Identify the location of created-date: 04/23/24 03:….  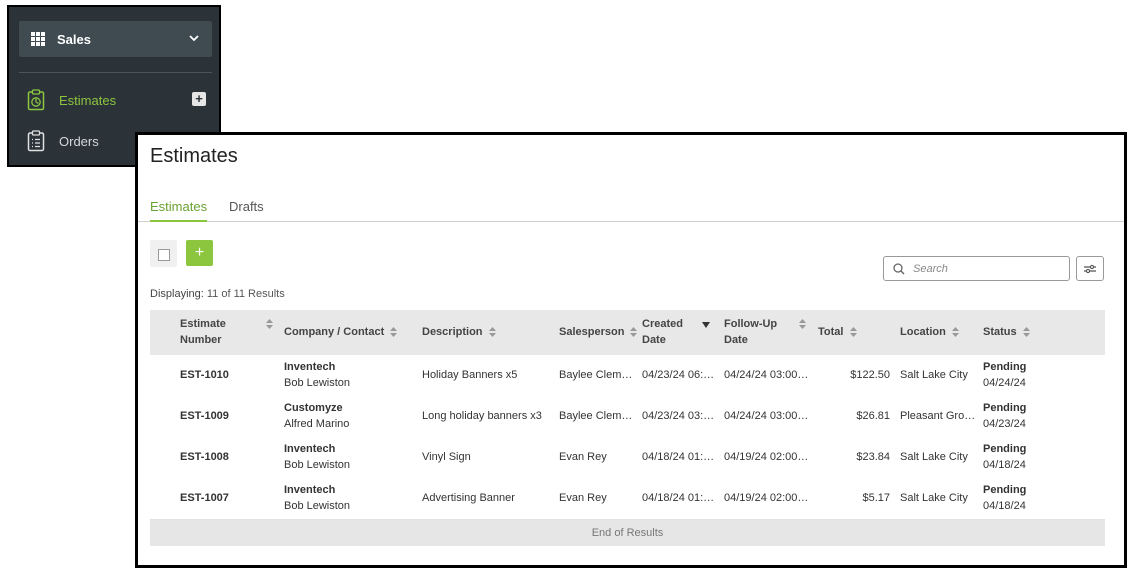
(678, 416).